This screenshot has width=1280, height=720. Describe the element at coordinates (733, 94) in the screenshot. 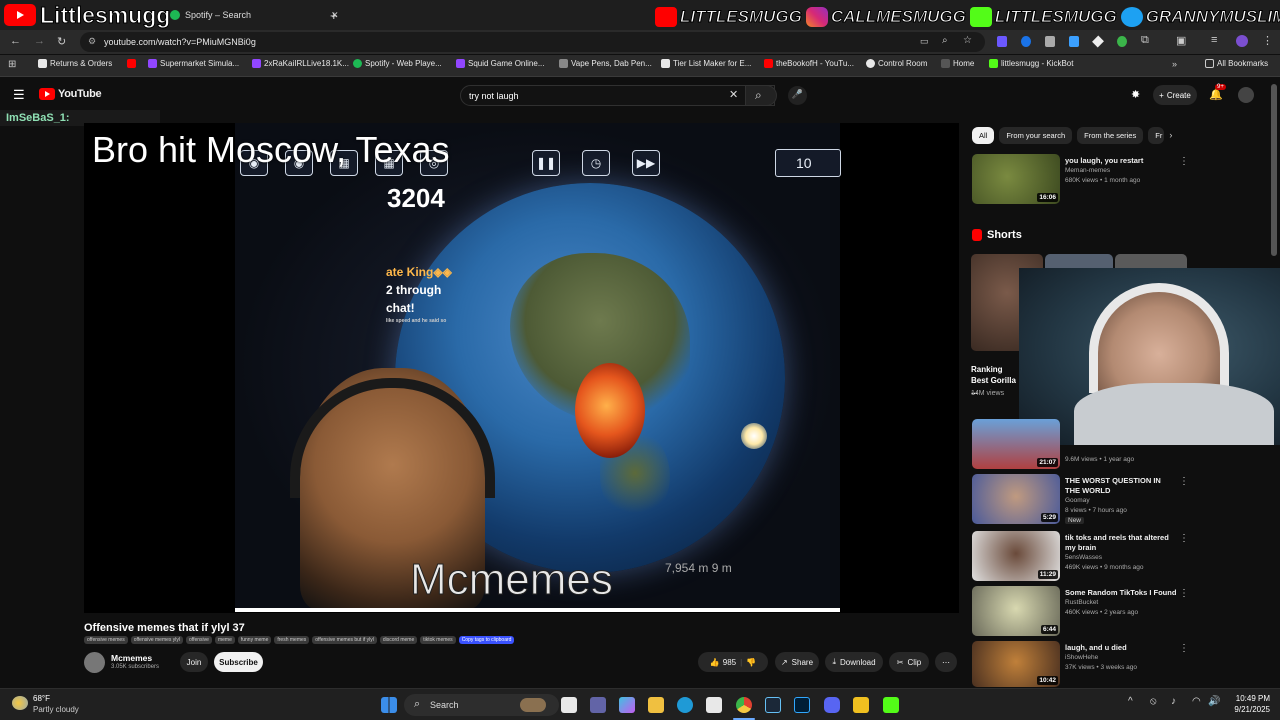

I see `clear-search-icon: ✕` at that location.